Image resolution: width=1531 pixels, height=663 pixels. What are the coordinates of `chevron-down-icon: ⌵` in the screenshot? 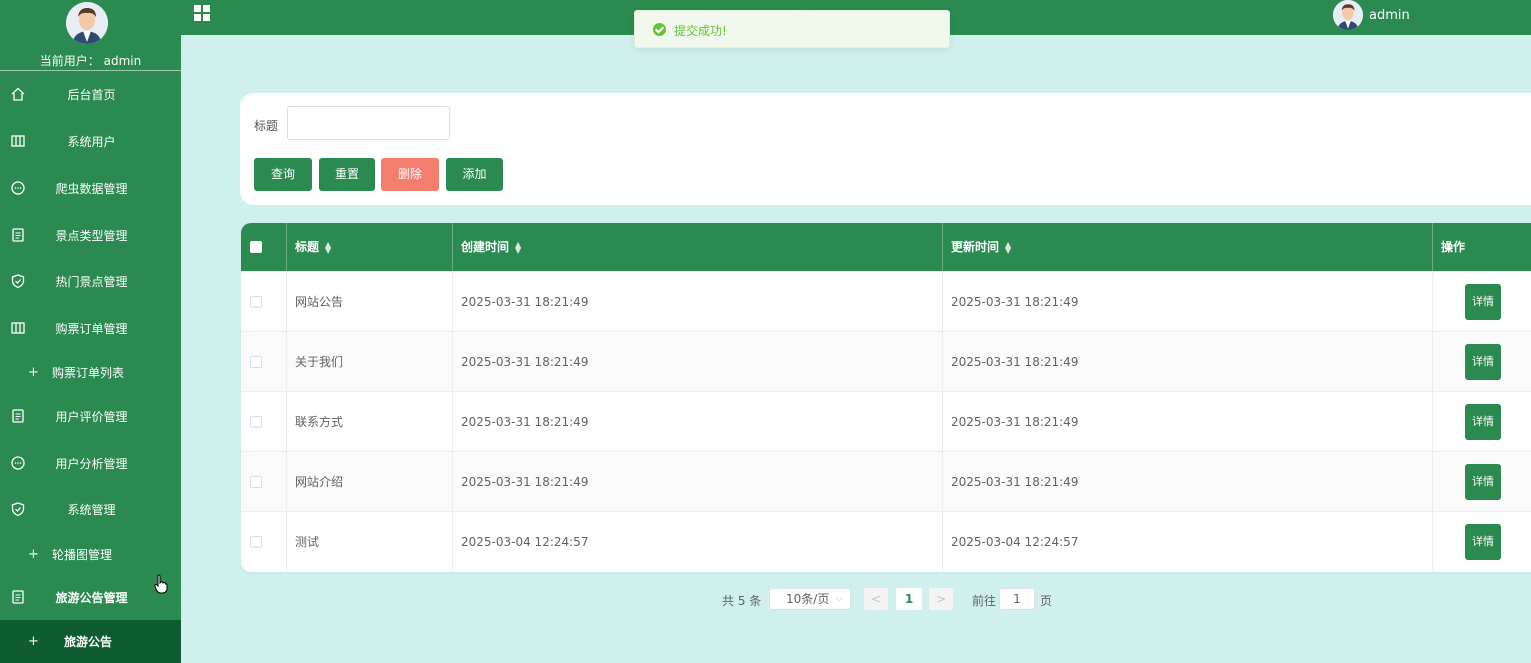 It's located at (839, 598).